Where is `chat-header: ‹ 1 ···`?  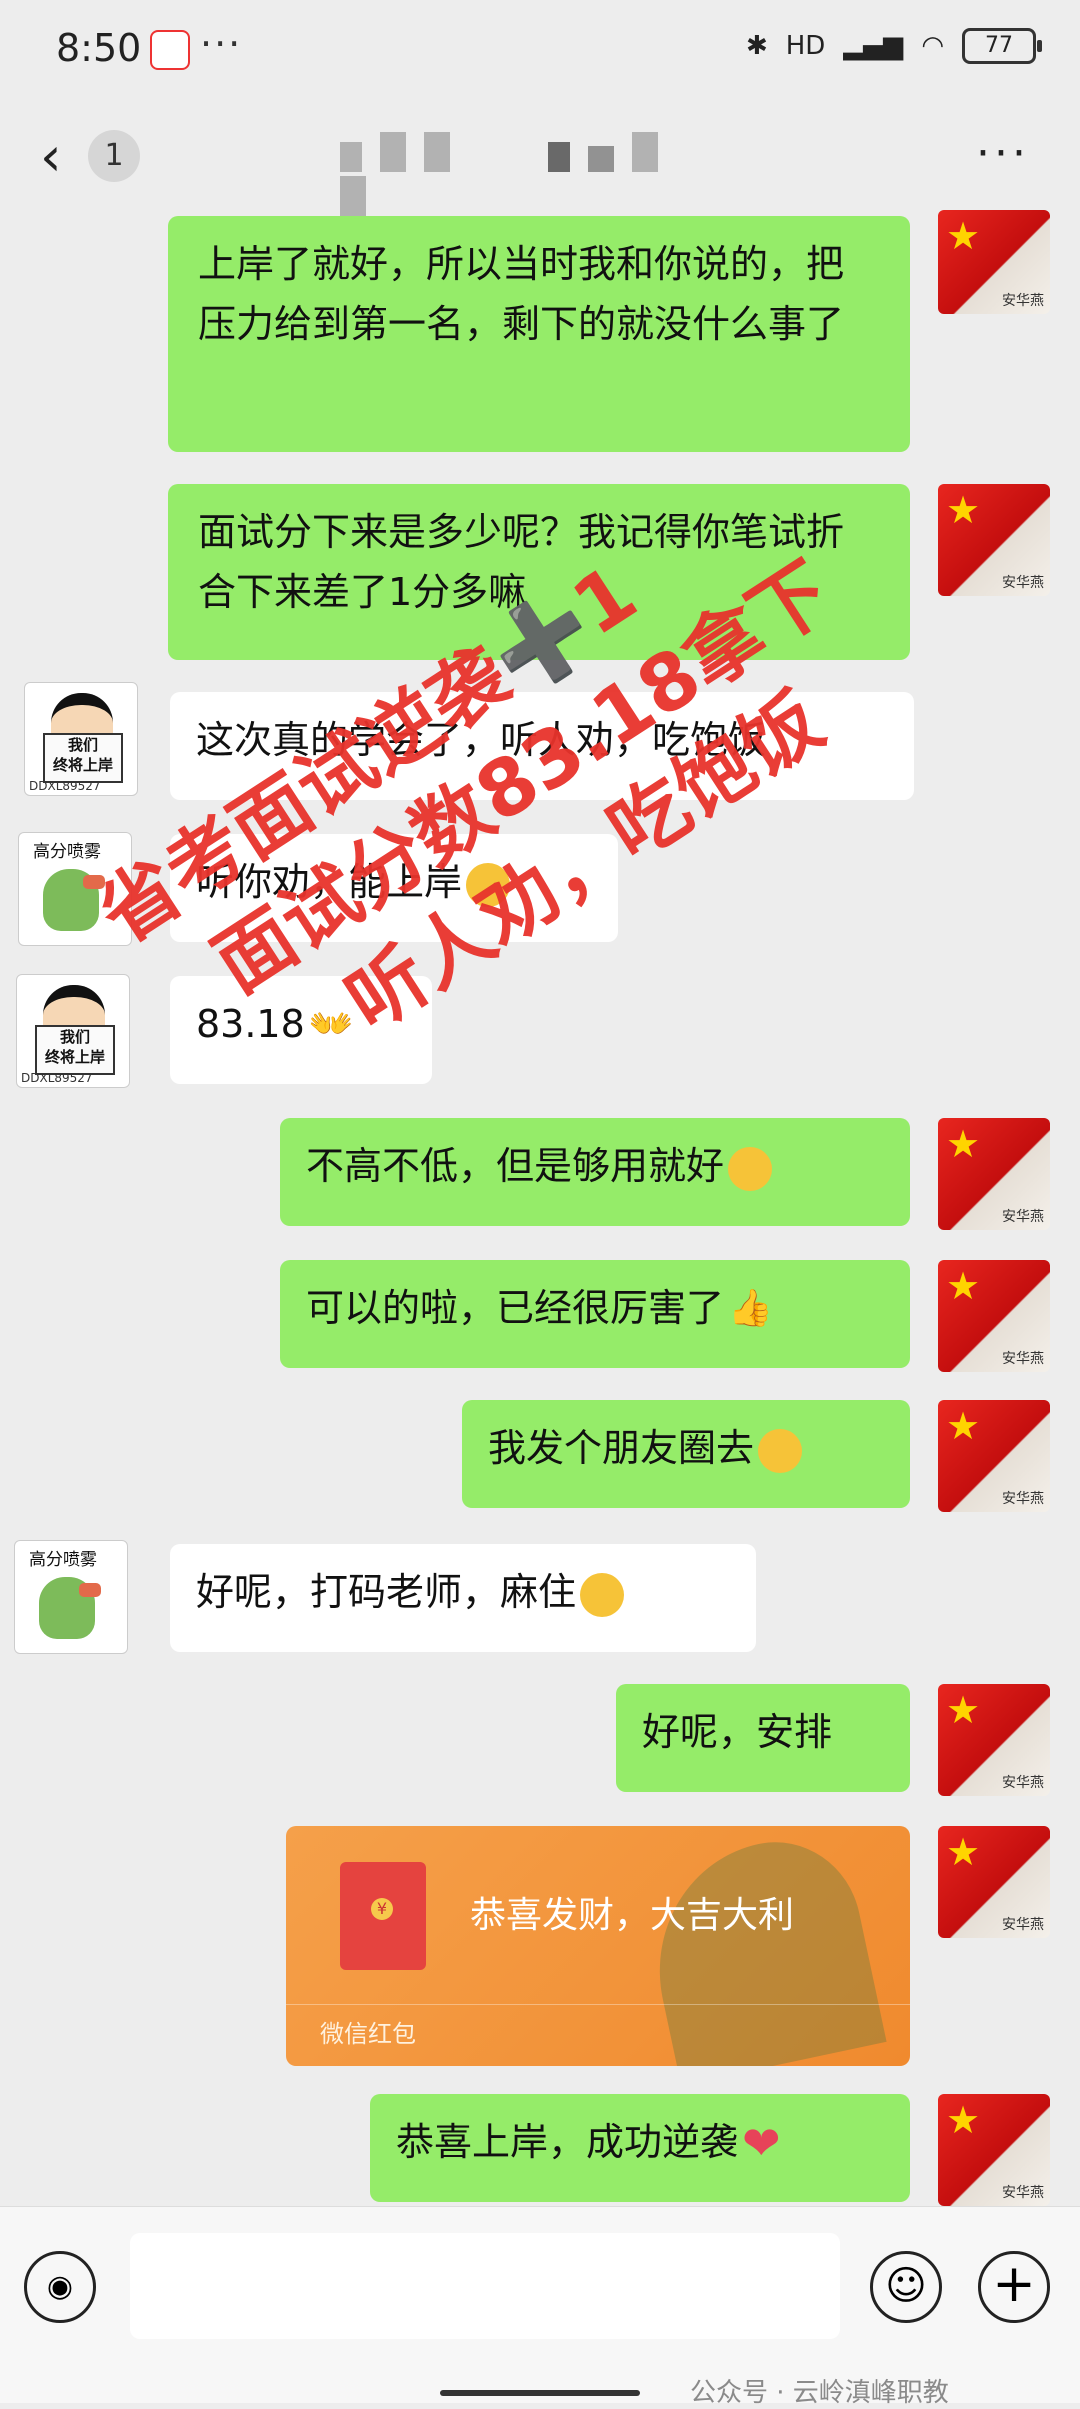
chat-header: ‹ 1 ··· is located at coordinates (540, 160).